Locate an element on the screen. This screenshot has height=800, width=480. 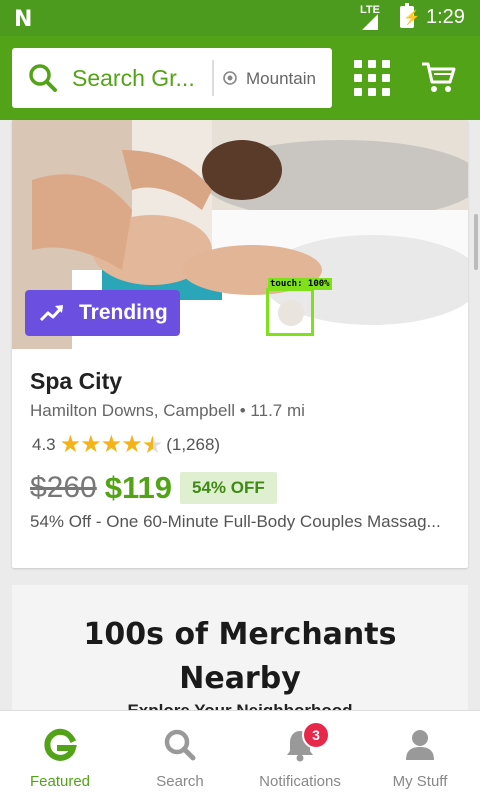
bottom-navigation: Featured Search Notifications 3 My Stuff is located at coordinates (240, 755).